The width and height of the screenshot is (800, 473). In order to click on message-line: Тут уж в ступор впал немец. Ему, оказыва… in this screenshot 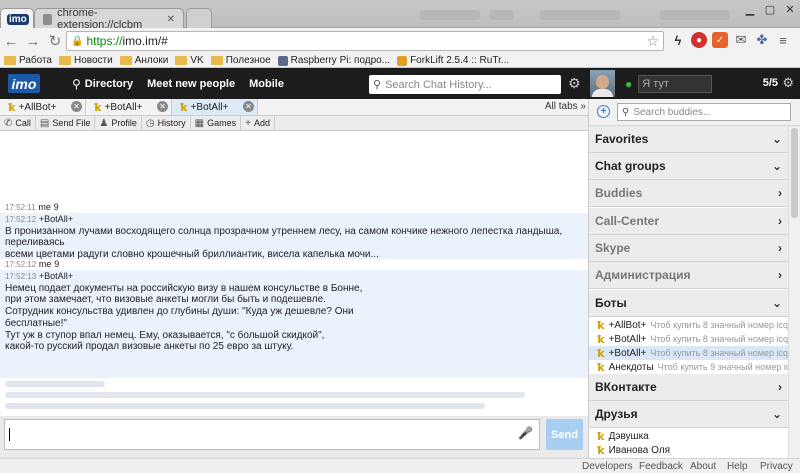, I will do `click(165, 335)`.